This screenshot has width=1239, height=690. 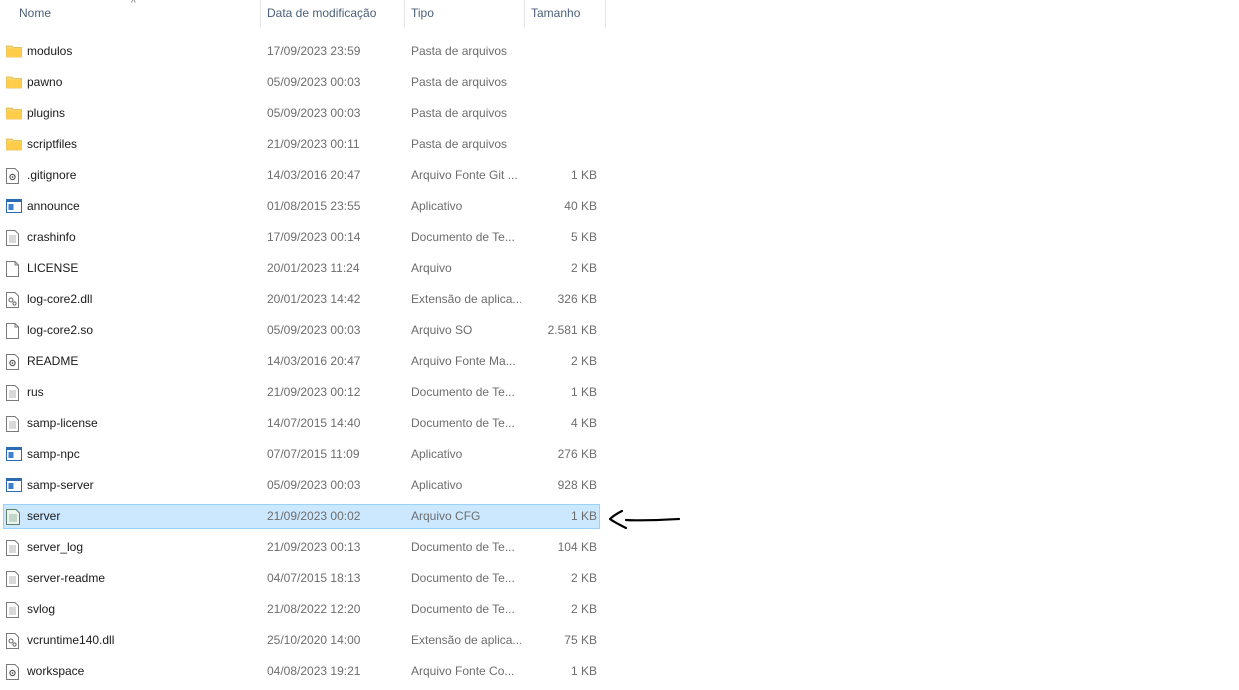 I want to click on column-header-size-label: Tamanho, so click(x=556, y=13).